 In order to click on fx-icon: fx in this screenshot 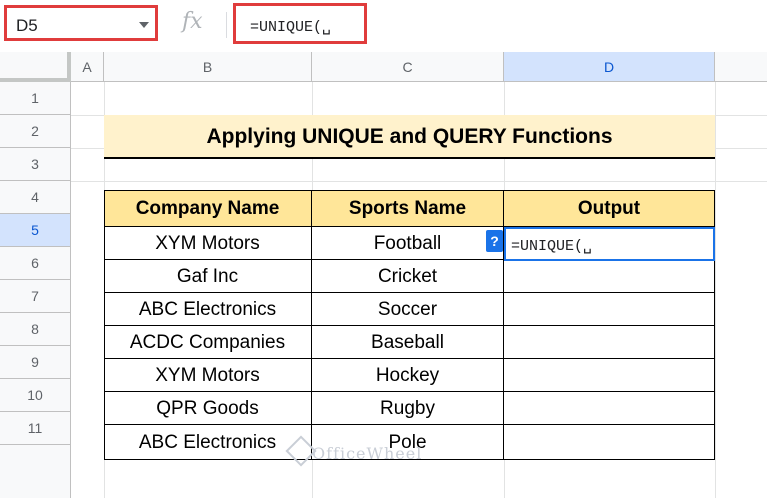, I will do `click(192, 21)`.